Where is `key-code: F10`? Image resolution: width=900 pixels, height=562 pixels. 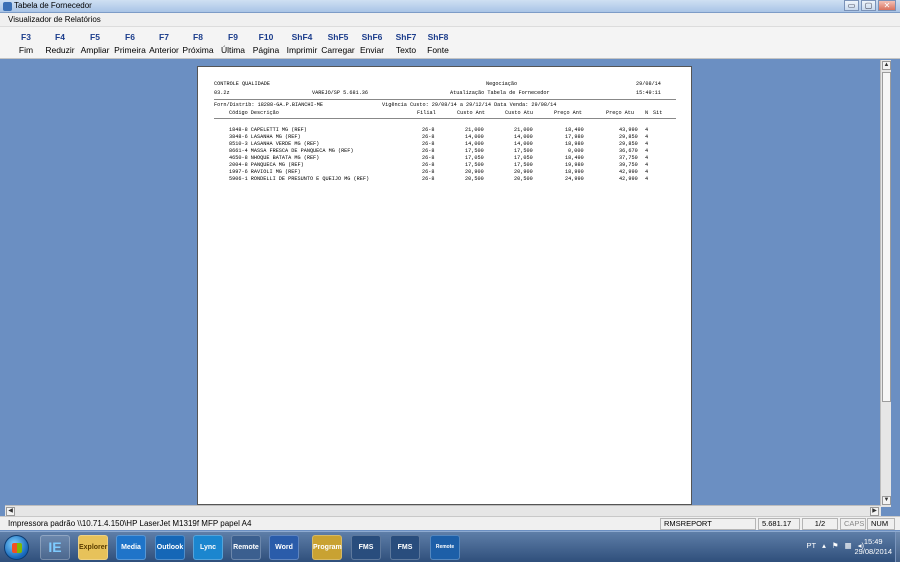 key-code: F10 is located at coordinates (266, 37).